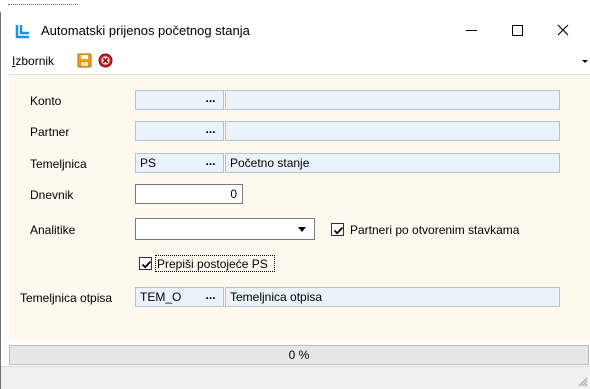  Describe the element at coordinates (392, 131) in the screenshot. I see `partner-description-field` at that location.